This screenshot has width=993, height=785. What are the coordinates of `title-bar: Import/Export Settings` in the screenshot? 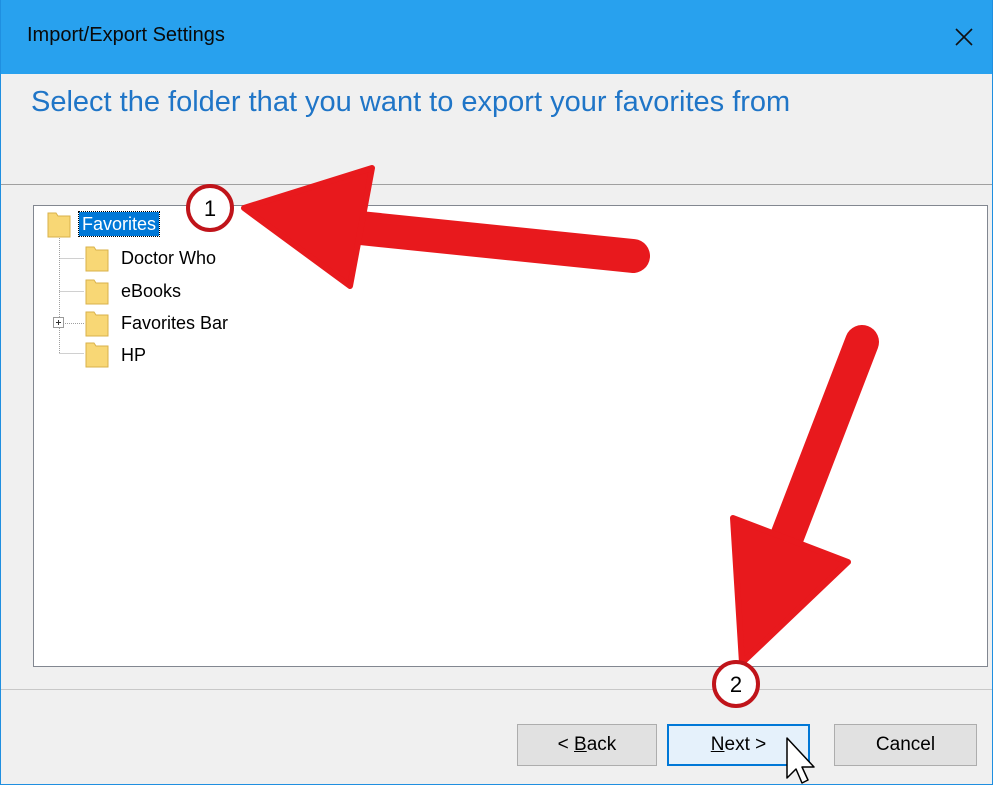 It's located at (496, 37).